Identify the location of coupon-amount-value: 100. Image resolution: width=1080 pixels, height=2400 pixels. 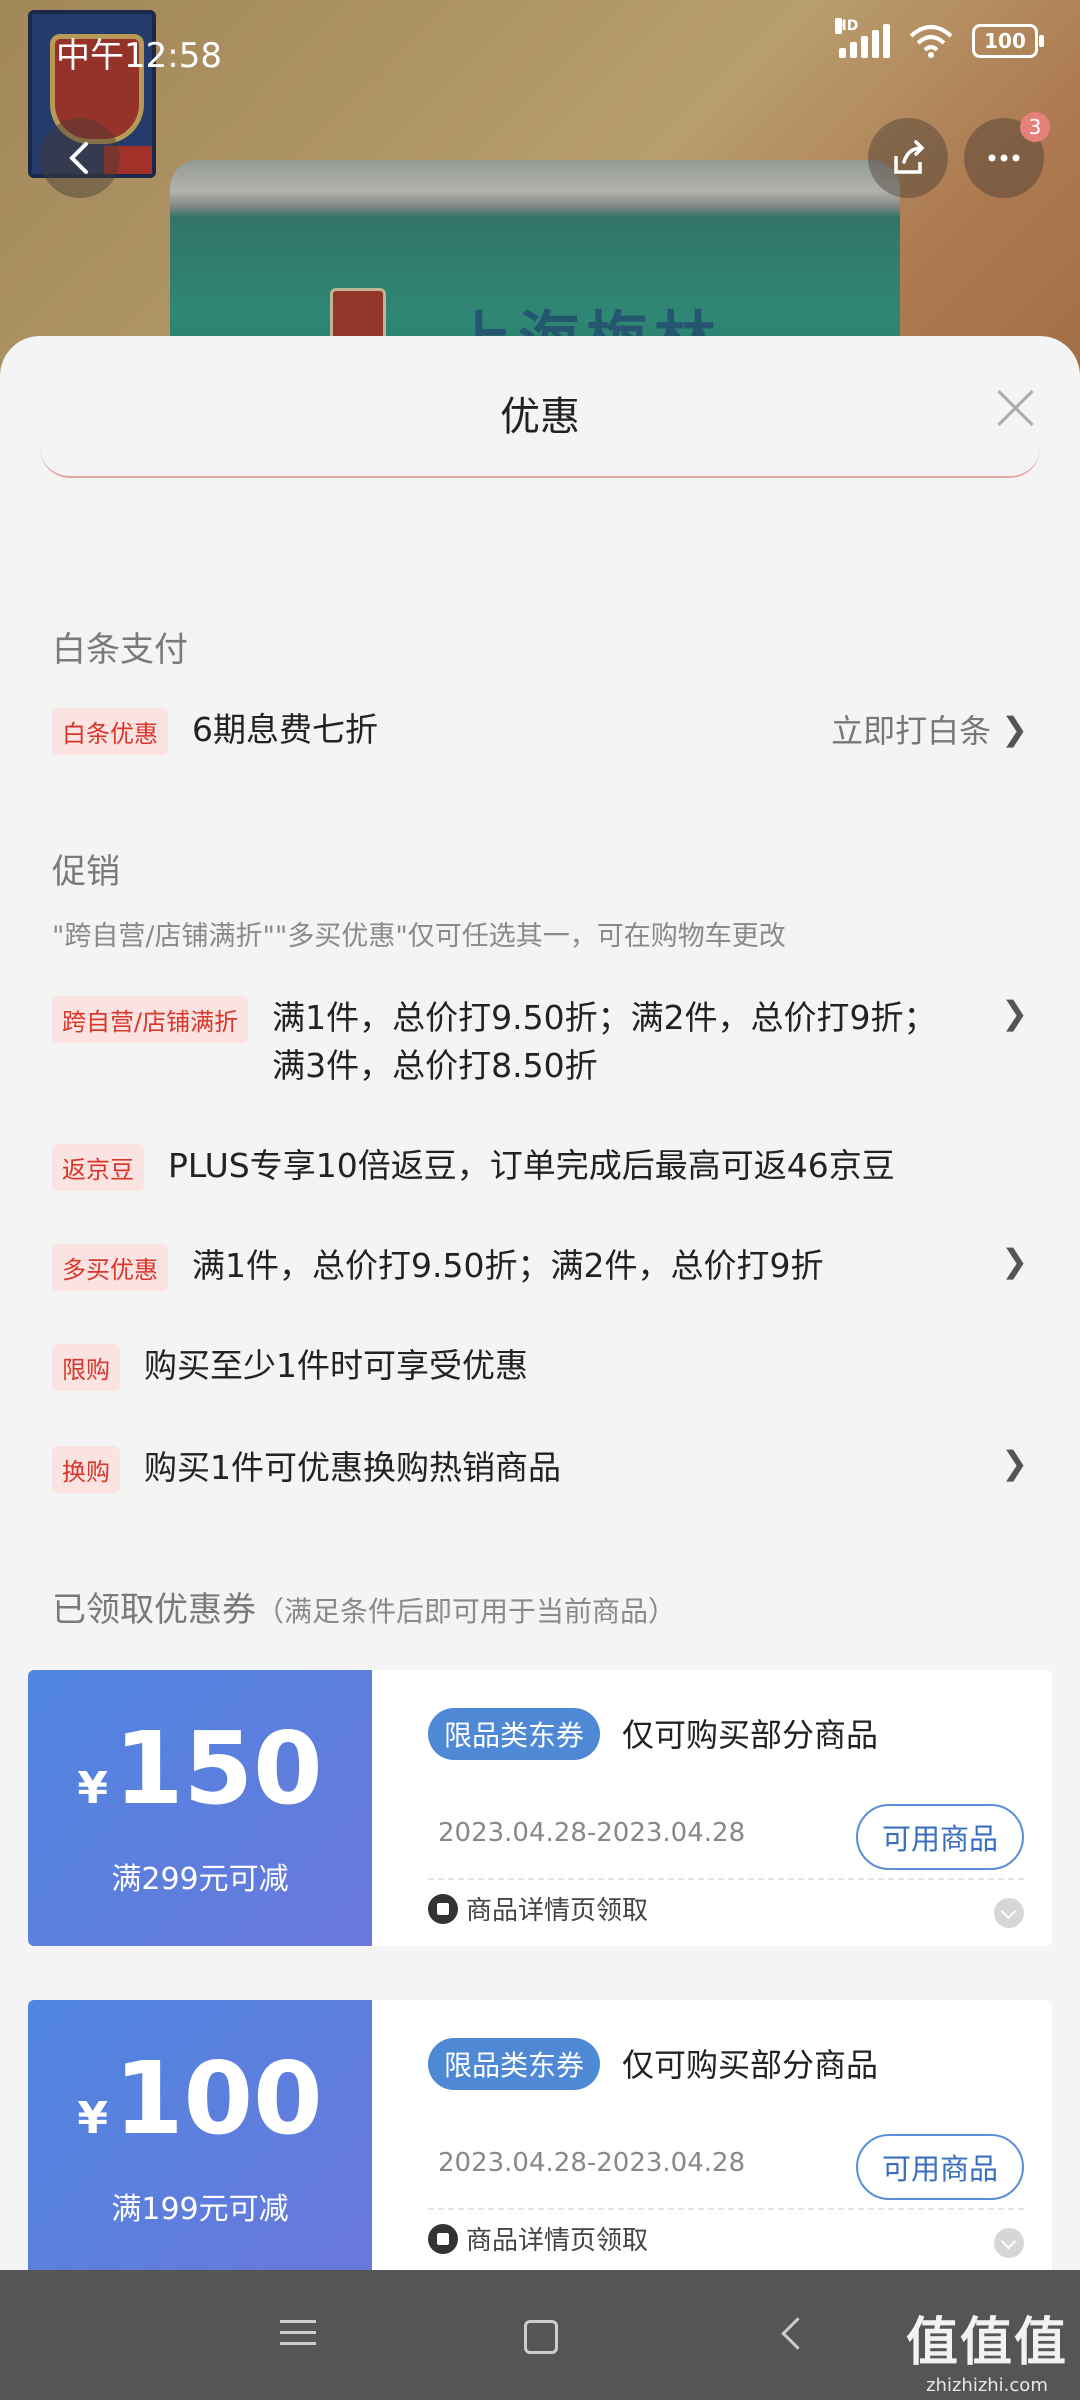
(218, 2098).